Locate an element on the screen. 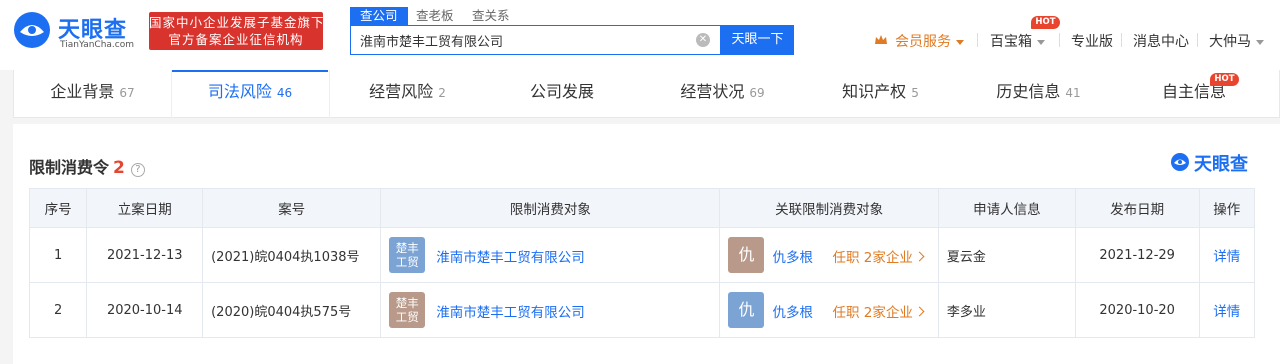 This screenshot has width=1280, height=364. cell-publish-date: 2020-10-20 is located at coordinates (1137, 310).